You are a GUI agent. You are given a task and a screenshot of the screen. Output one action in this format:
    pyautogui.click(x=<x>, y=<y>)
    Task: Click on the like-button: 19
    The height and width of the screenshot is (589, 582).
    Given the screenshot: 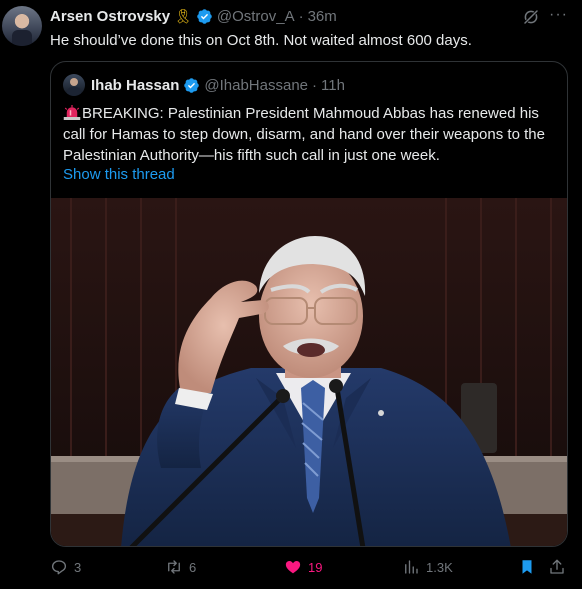 What is the action you would take?
    pyautogui.click(x=303, y=567)
    